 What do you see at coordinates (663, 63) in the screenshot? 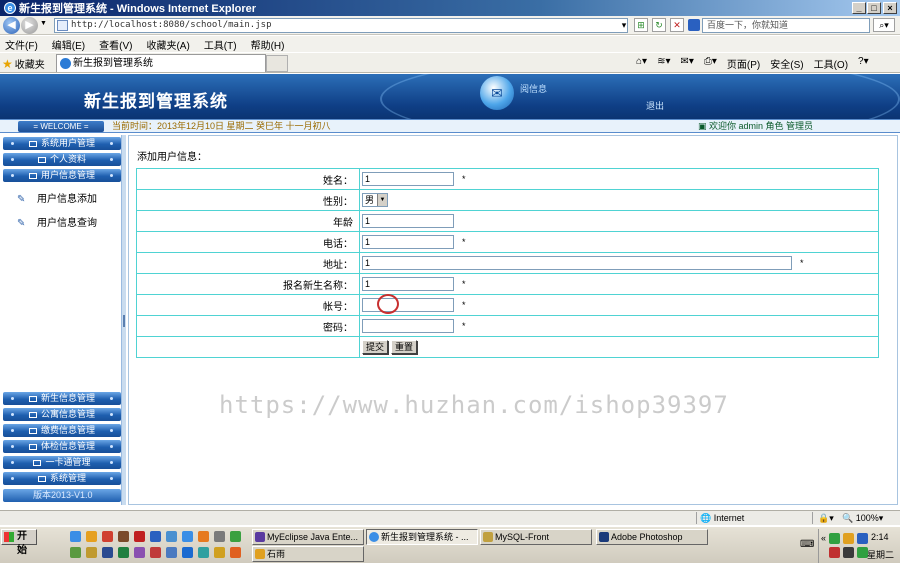
I see `feeds-icon: ≋▾` at bounding box center [663, 63].